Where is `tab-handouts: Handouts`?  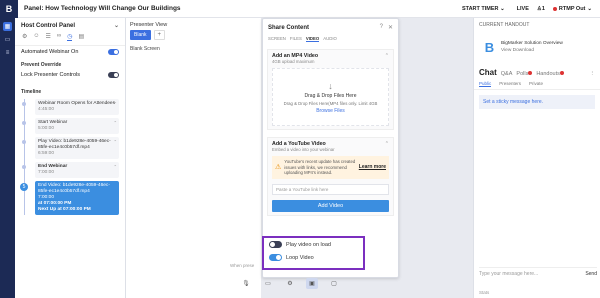 tab-handouts: Handouts is located at coordinates (550, 74).